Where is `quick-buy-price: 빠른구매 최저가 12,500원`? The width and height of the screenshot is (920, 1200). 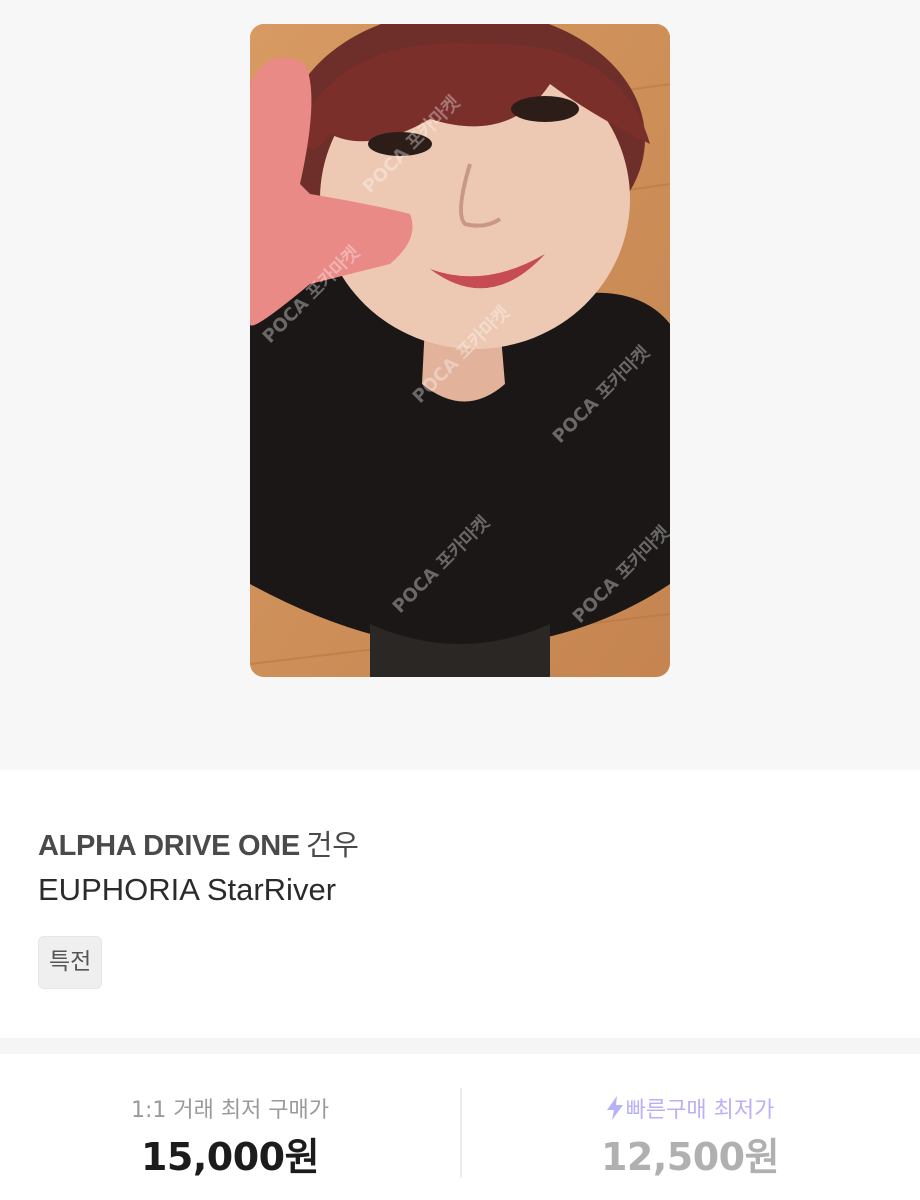
quick-buy-price: 빠른구매 최저가 12,500원 is located at coordinates (690, 1127).